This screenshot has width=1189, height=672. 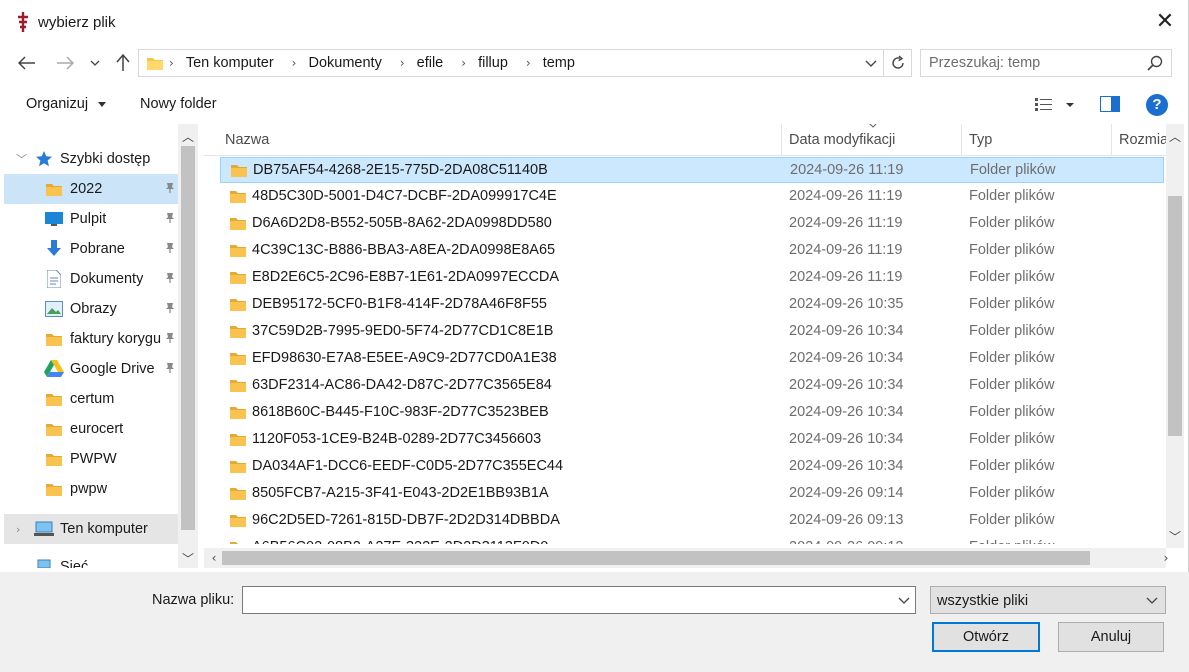 What do you see at coordinates (77, 22) in the screenshot?
I see `window-title: wybierz plik` at bounding box center [77, 22].